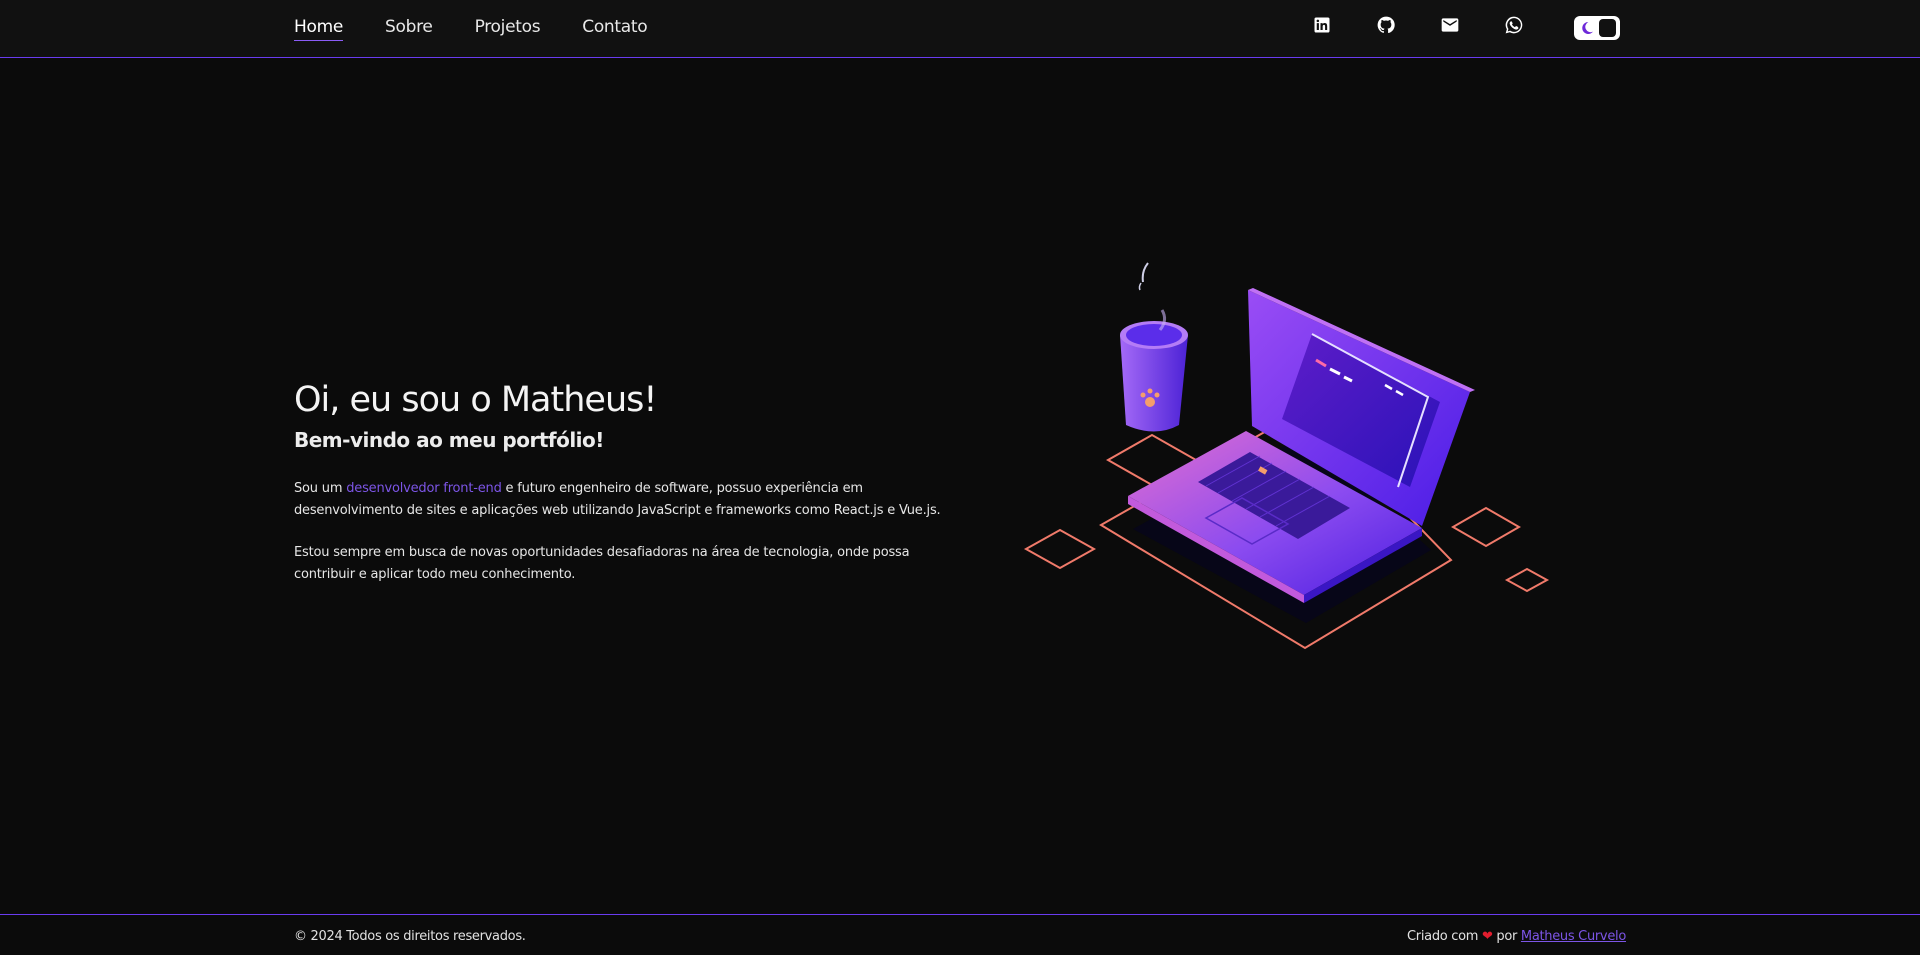  Describe the element at coordinates (1443, 936) in the screenshot. I see `credit-prefix: Criado com` at that location.